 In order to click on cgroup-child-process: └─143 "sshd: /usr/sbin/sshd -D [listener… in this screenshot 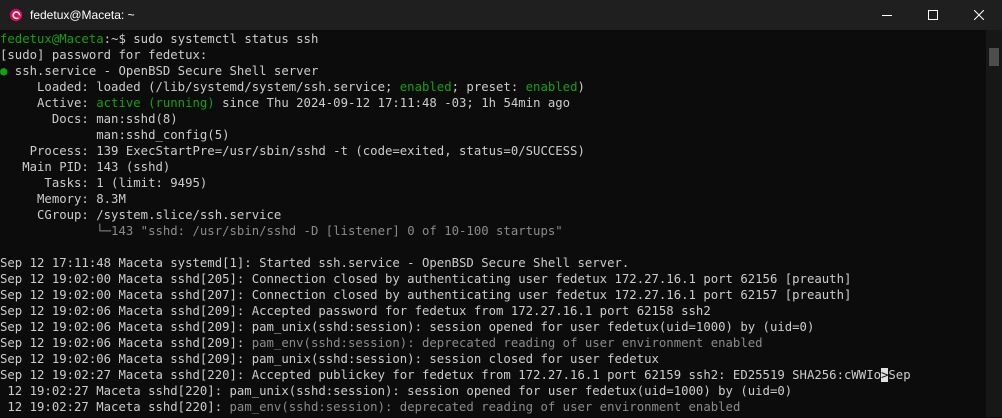, I will do `click(329, 231)`.